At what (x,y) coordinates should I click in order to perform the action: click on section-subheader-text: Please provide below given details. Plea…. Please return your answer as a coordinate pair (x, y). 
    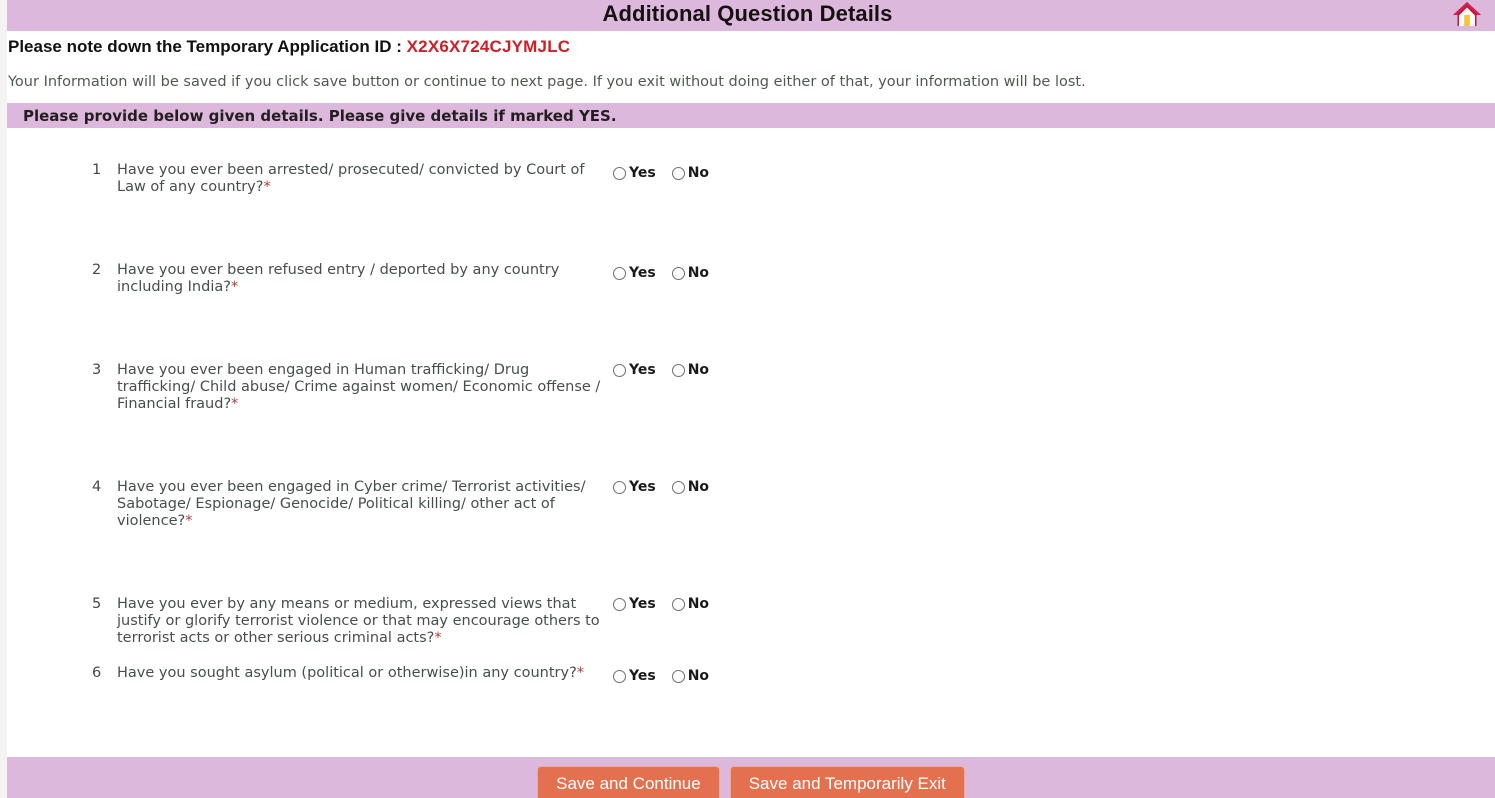
    Looking at the image, I should click on (320, 115).